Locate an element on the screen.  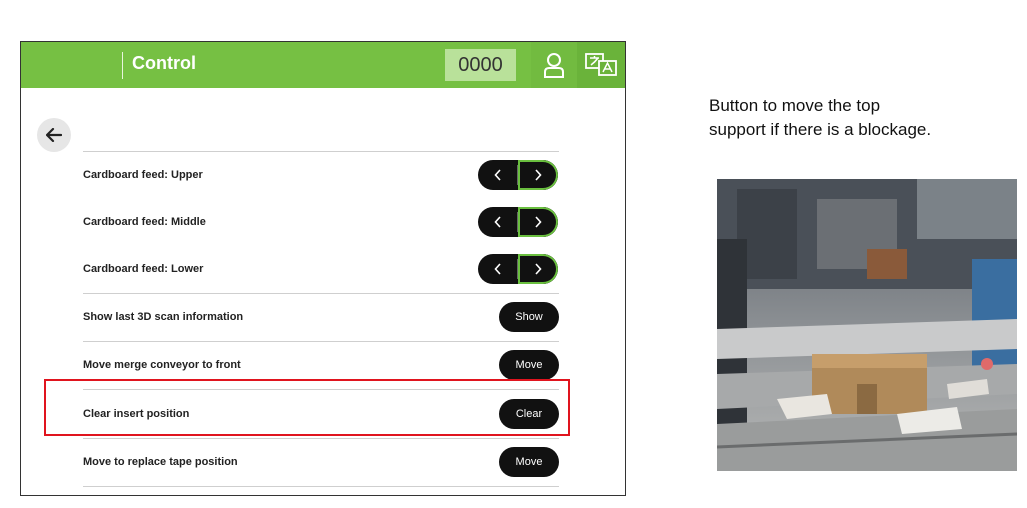
page-title: Control is located at coordinates (164, 63).